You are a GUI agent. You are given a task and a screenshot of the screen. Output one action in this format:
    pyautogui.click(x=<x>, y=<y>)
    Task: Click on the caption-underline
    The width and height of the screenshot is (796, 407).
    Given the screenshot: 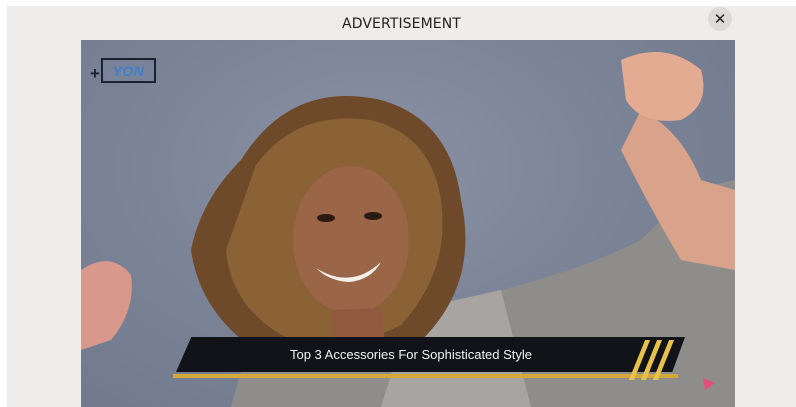 What is the action you would take?
    pyautogui.click(x=425, y=376)
    